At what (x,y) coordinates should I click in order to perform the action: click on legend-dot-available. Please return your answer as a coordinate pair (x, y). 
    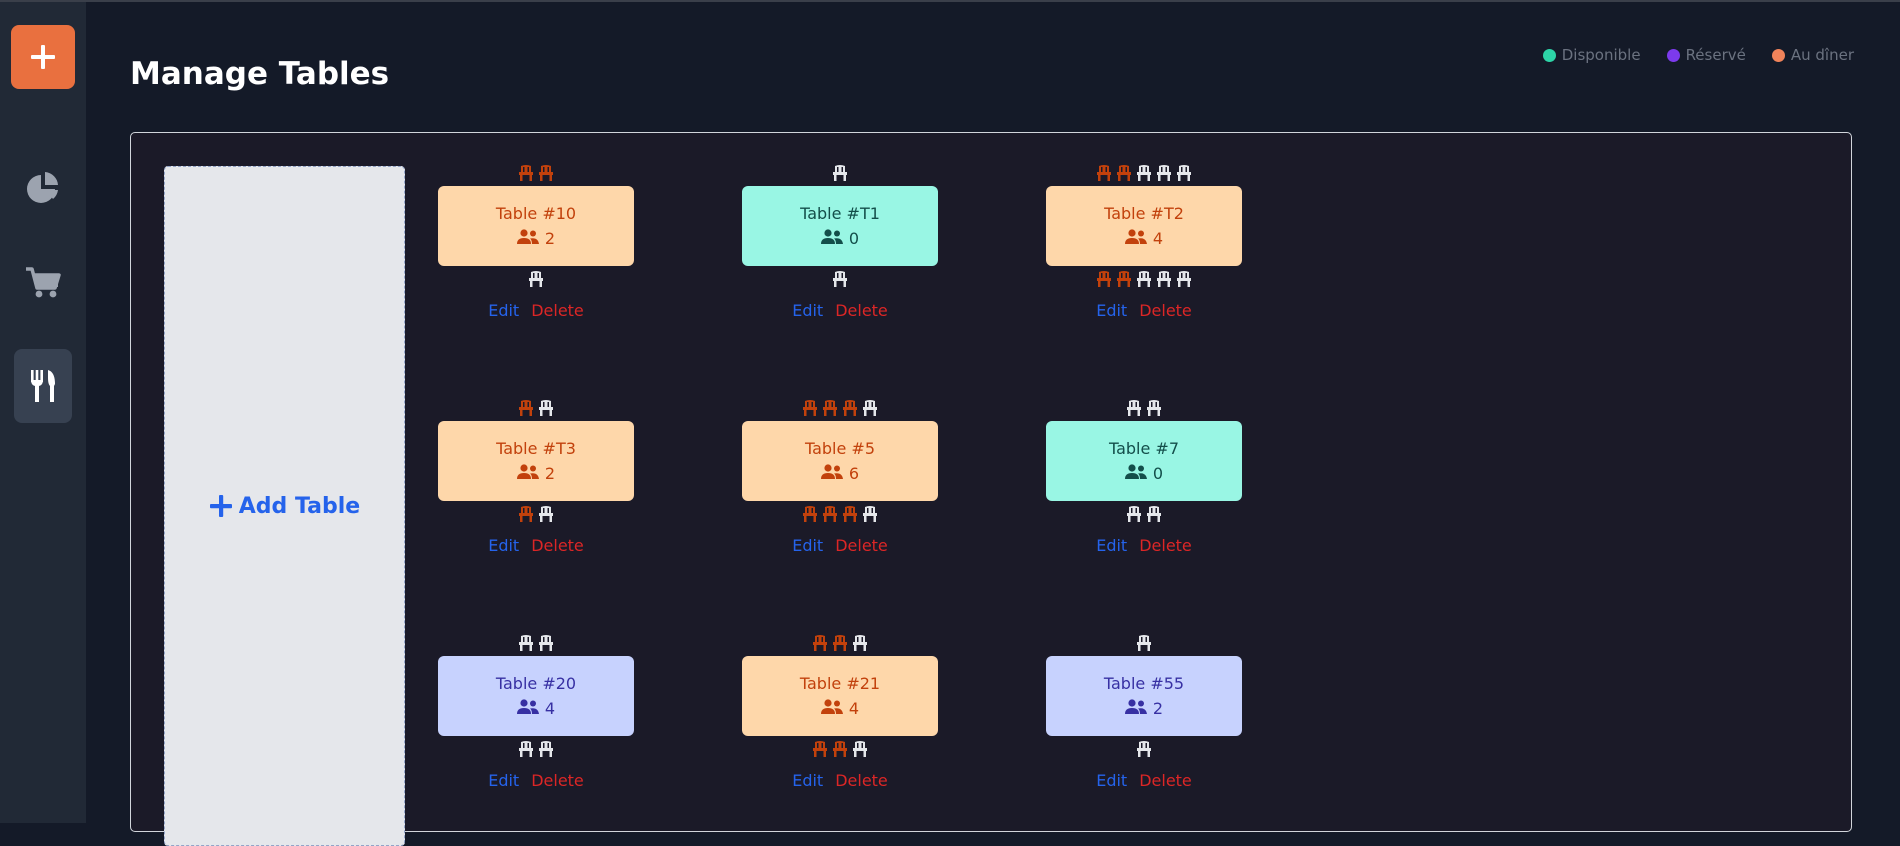
    Looking at the image, I should click on (1549, 55).